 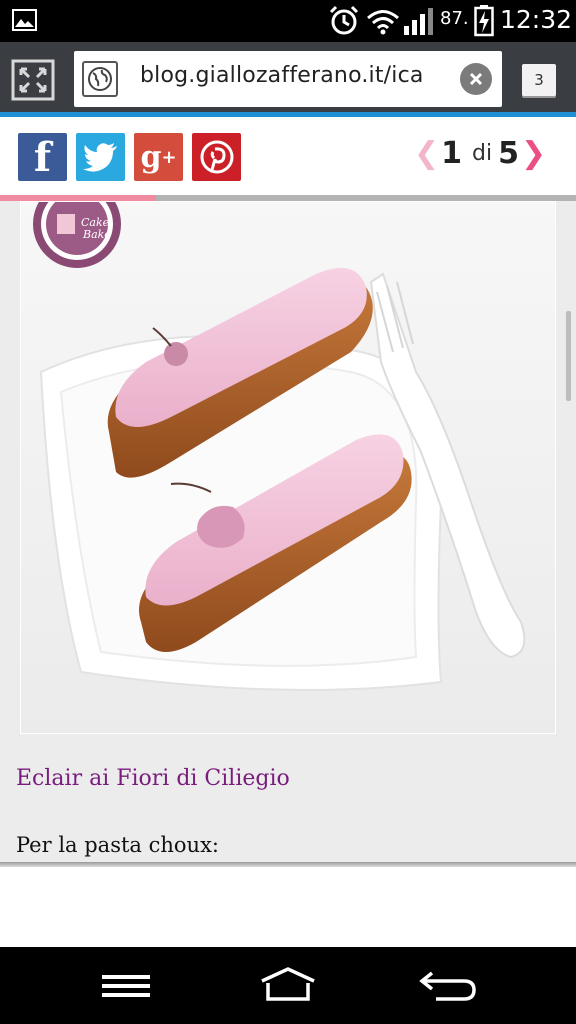 What do you see at coordinates (216, 157) in the screenshot?
I see `pinterest-icon` at bounding box center [216, 157].